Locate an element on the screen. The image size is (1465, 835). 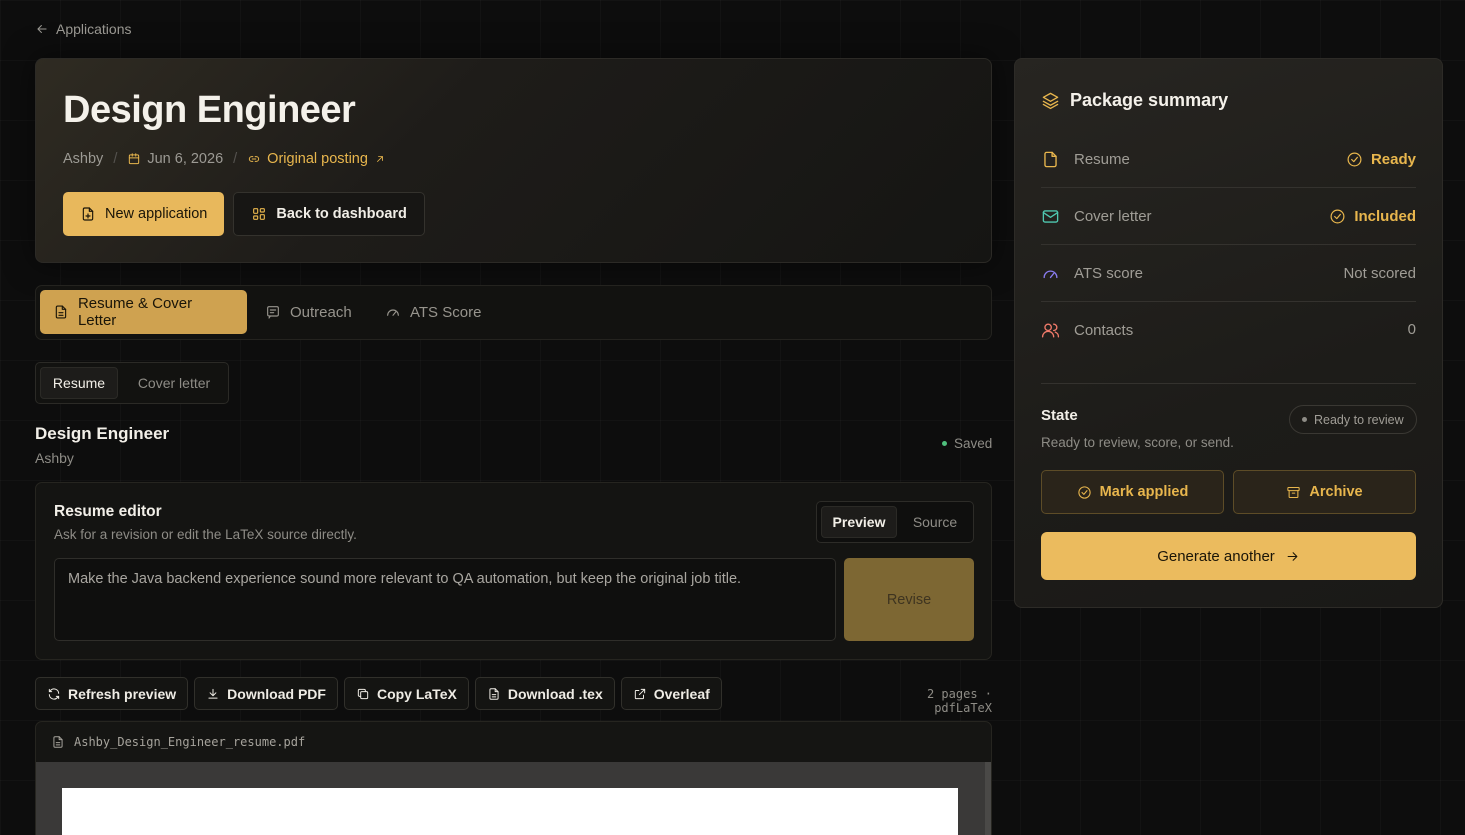
pdf-viewer-header: Ashby_Design_Engineer_resume.pdf is located at coordinates (513, 742).